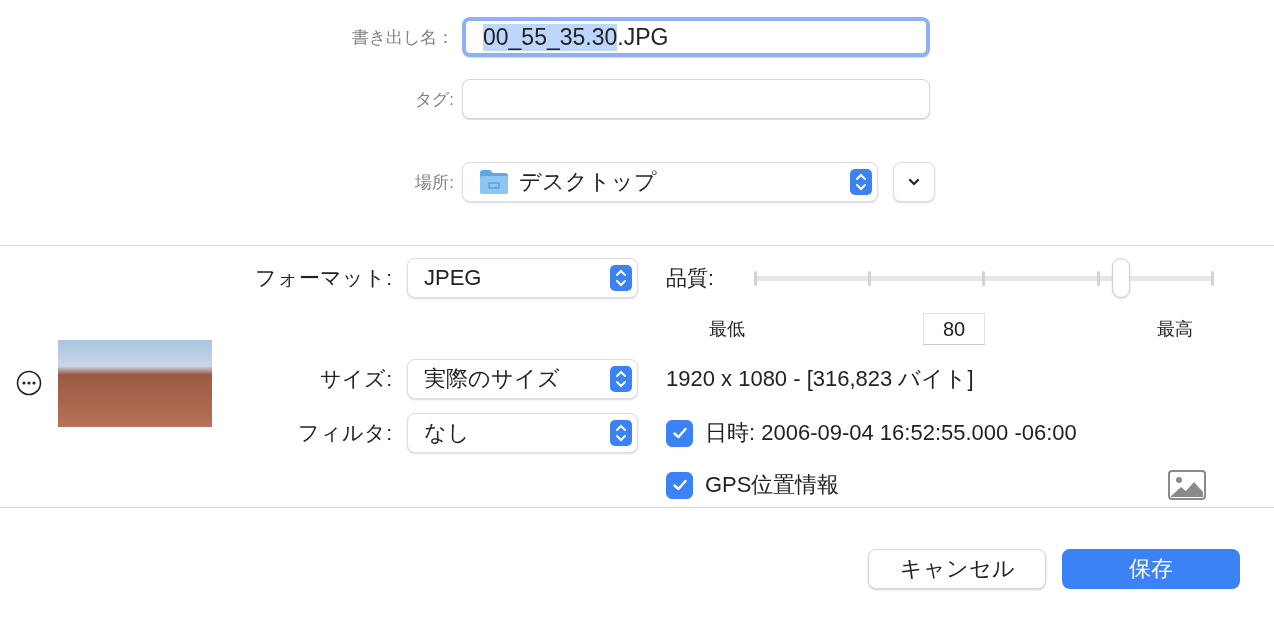 This screenshot has width=1274, height=624. I want to click on location-popup: デスクトップ, so click(670, 182).